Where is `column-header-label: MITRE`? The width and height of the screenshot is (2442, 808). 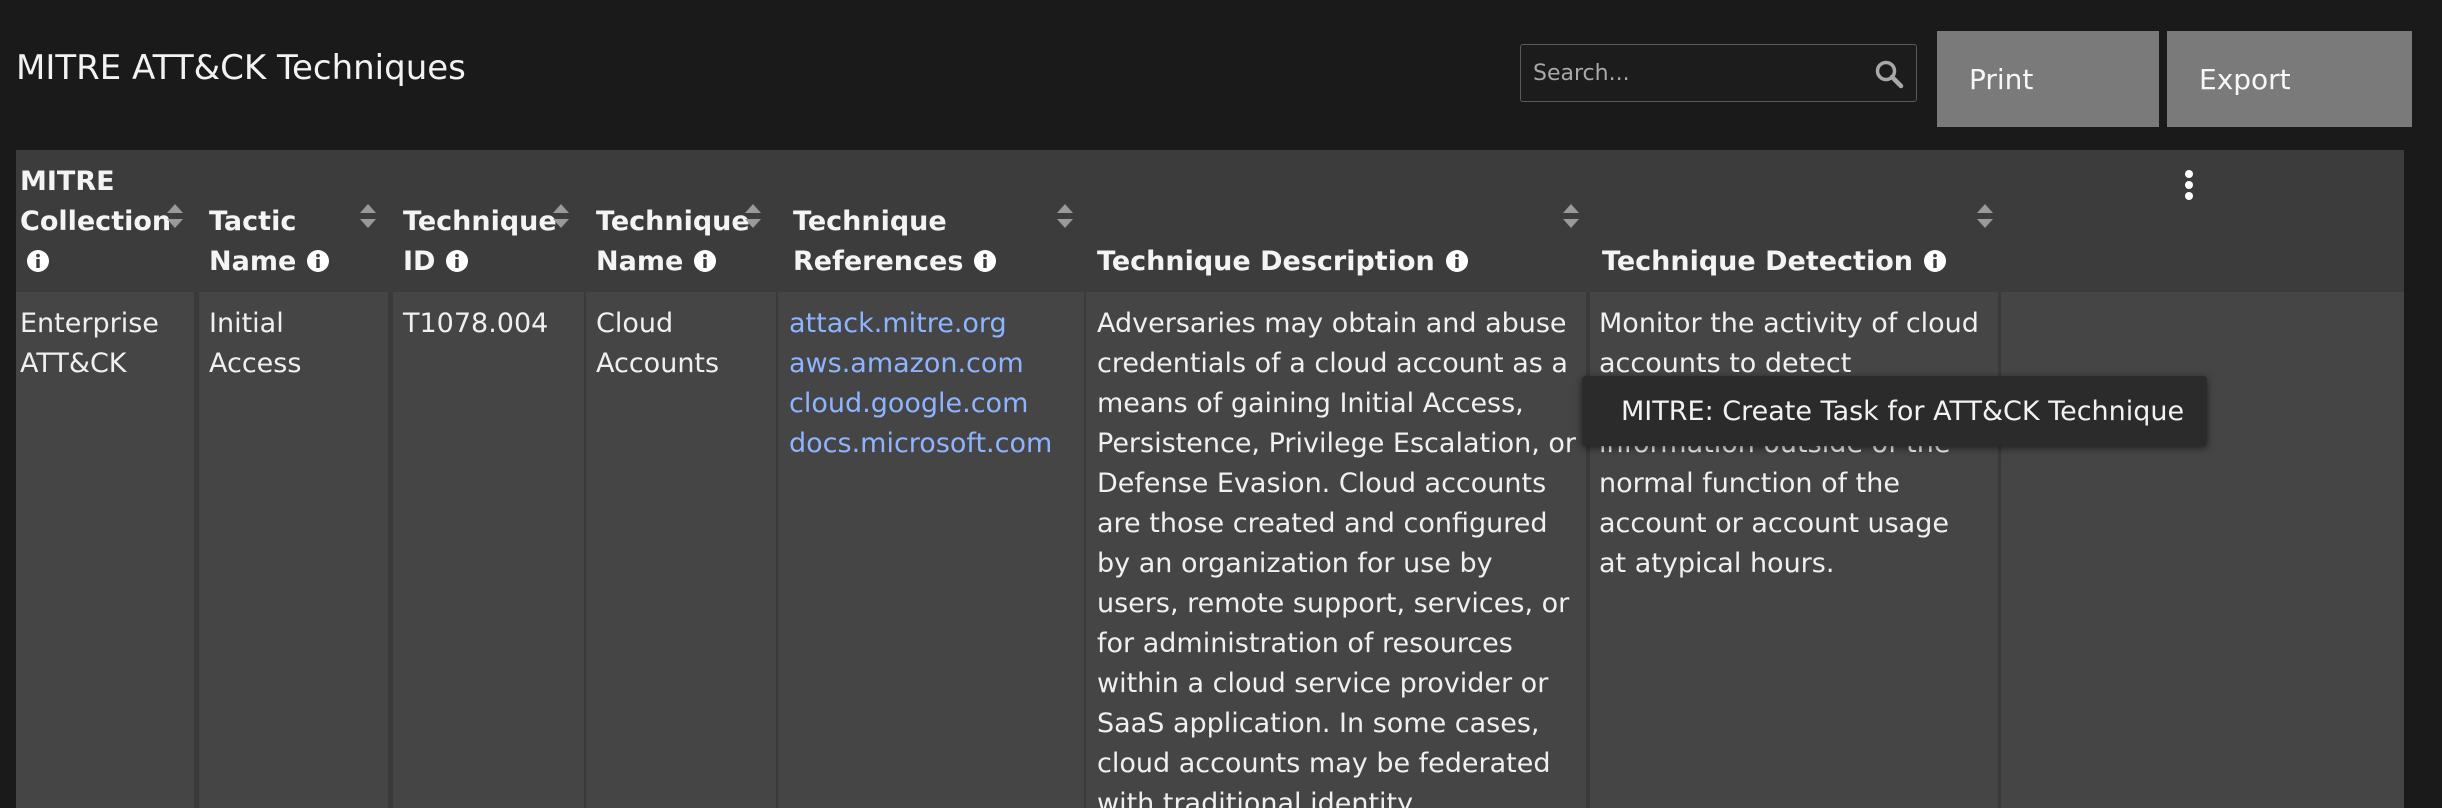 column-header-label: MITRE is located at coordinates (67, 181).